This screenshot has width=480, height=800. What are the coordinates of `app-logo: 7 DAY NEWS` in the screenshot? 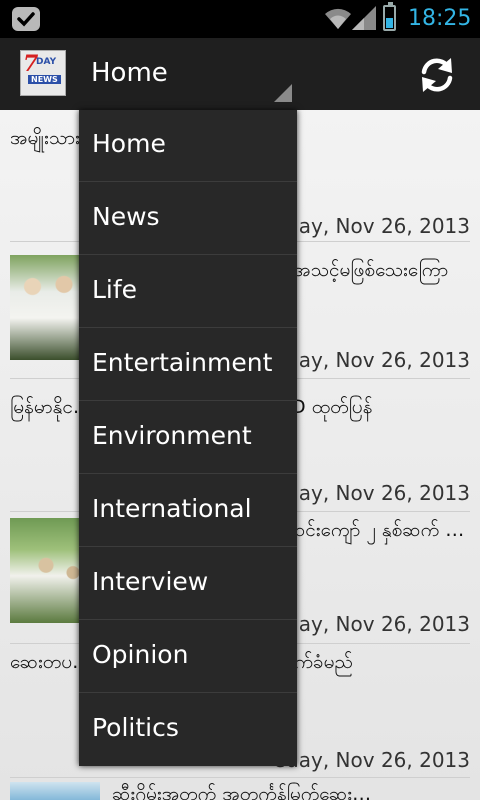 It's located at (43, 73).